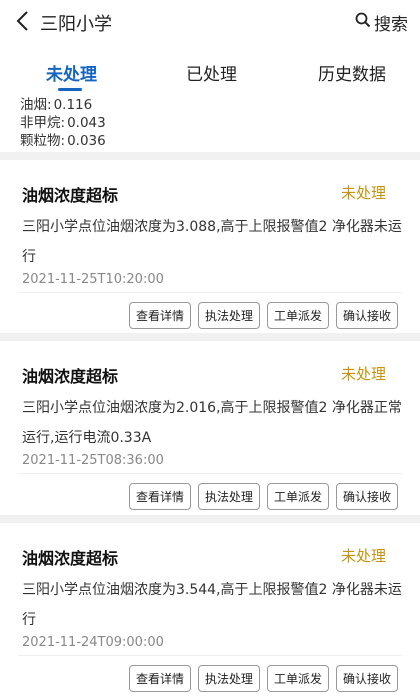 This screenshot has width=420, height=700. What do you see at coordinates (391, 25) in the screenshot?
I see `search-label: 搜索` at bounding box center [391, 25].